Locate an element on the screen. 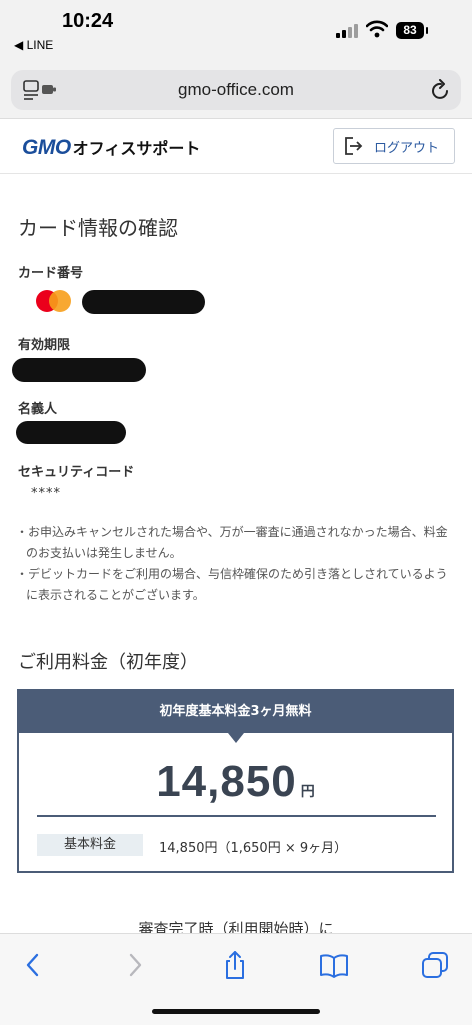 The height and width of the screenshot is (1025, 472). holder-label: 名義人 is located at coordinates (38, 409).